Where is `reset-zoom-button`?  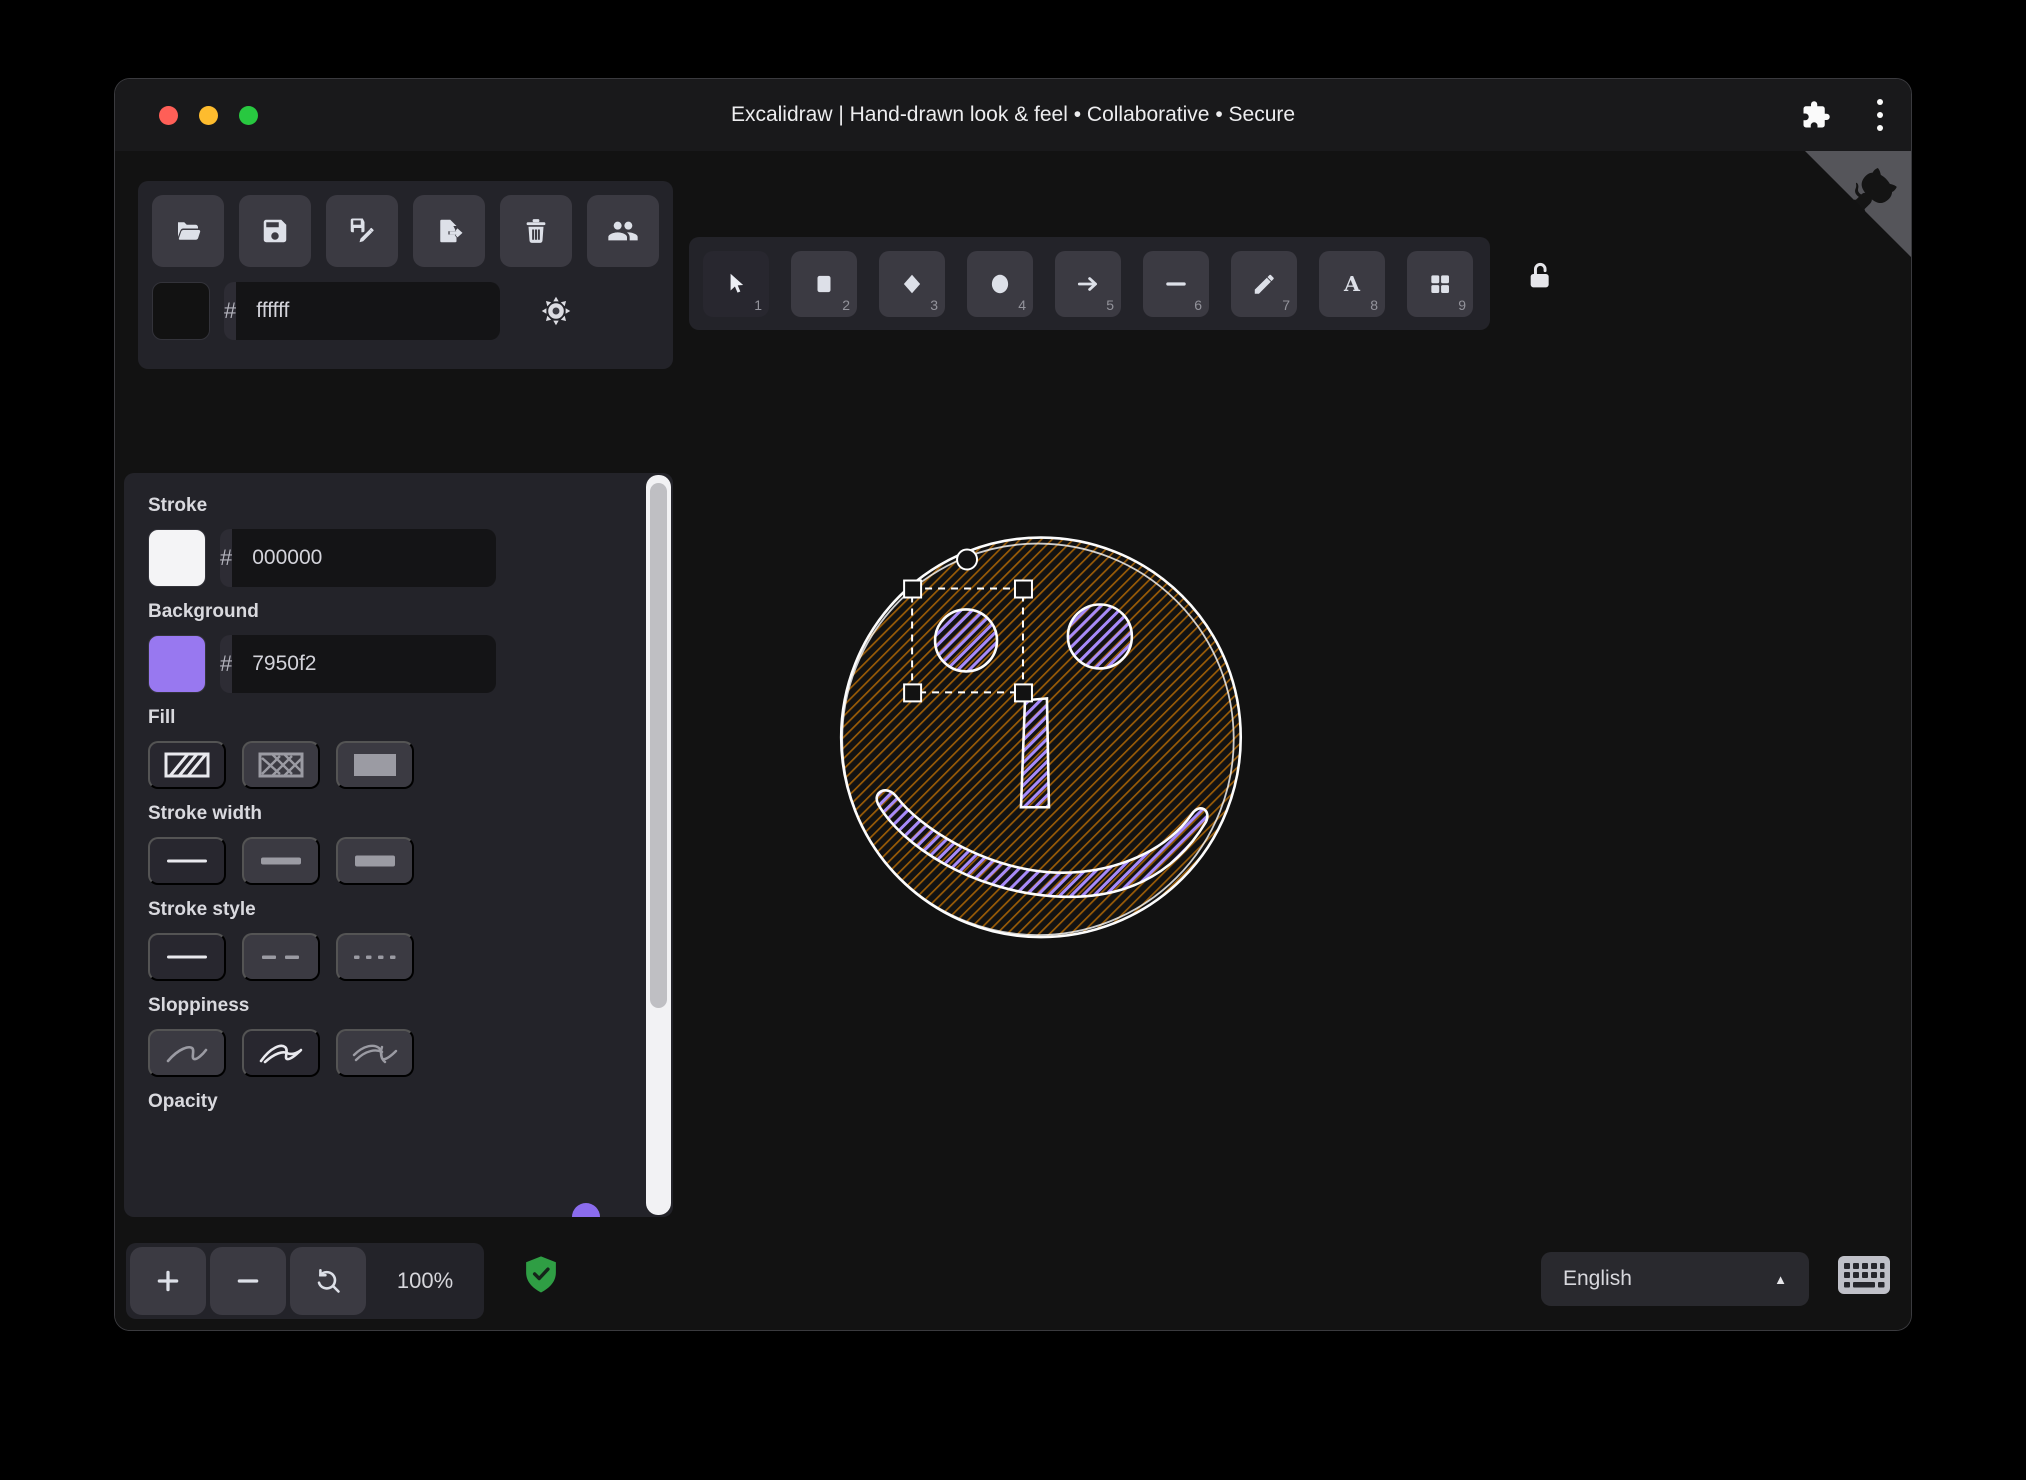
reset-zoom-button is located at coordinates (328, 1281).